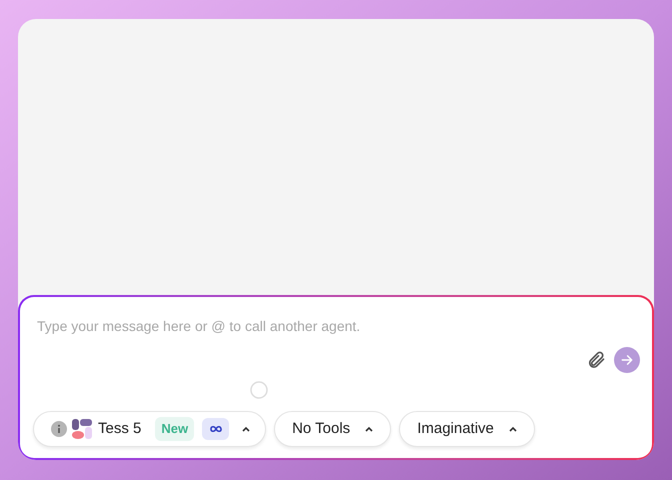 This screenshot has height=480, width=672. Describe the element at coordinates (338, 326) in the screenshot. I see `message-input: Type your message here or @ to call another agent.` at that location.